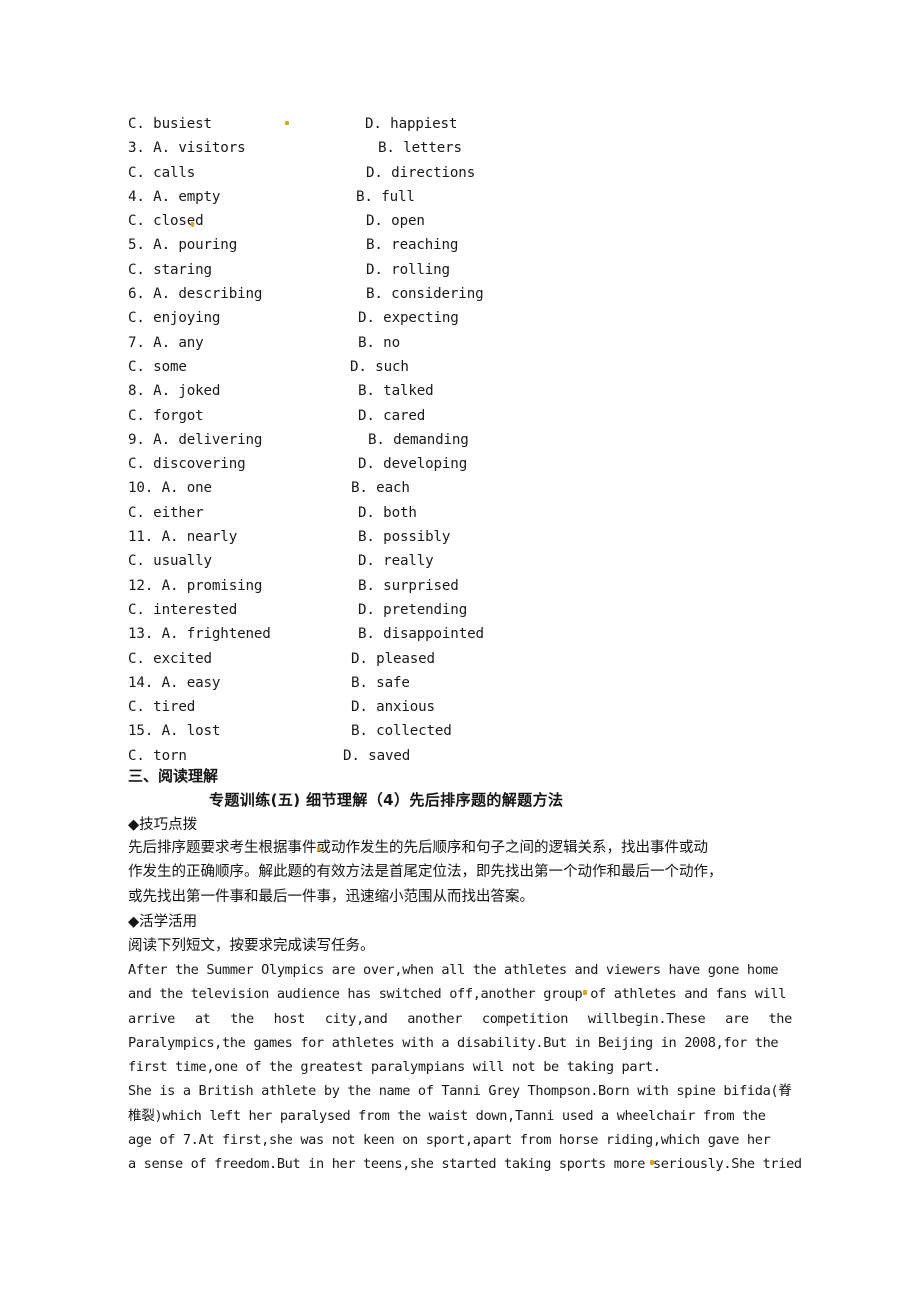 The height and width of the screenshot is (1302, 920). I want to click on mc-option-right: D. pretending, so click(413, 609).